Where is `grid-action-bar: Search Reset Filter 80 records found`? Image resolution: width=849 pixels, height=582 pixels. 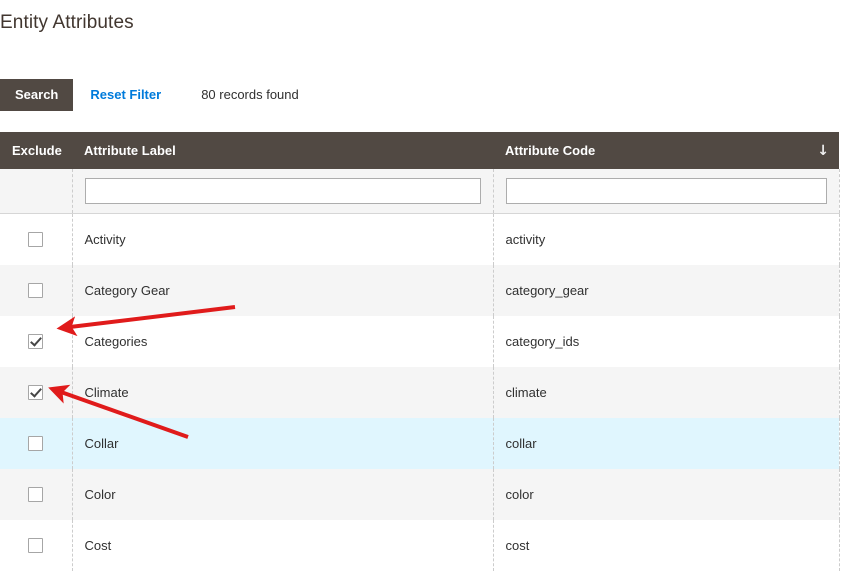 grid-action-bar: Search Reset Filter 80 records found is located at coordinates (149, 95).